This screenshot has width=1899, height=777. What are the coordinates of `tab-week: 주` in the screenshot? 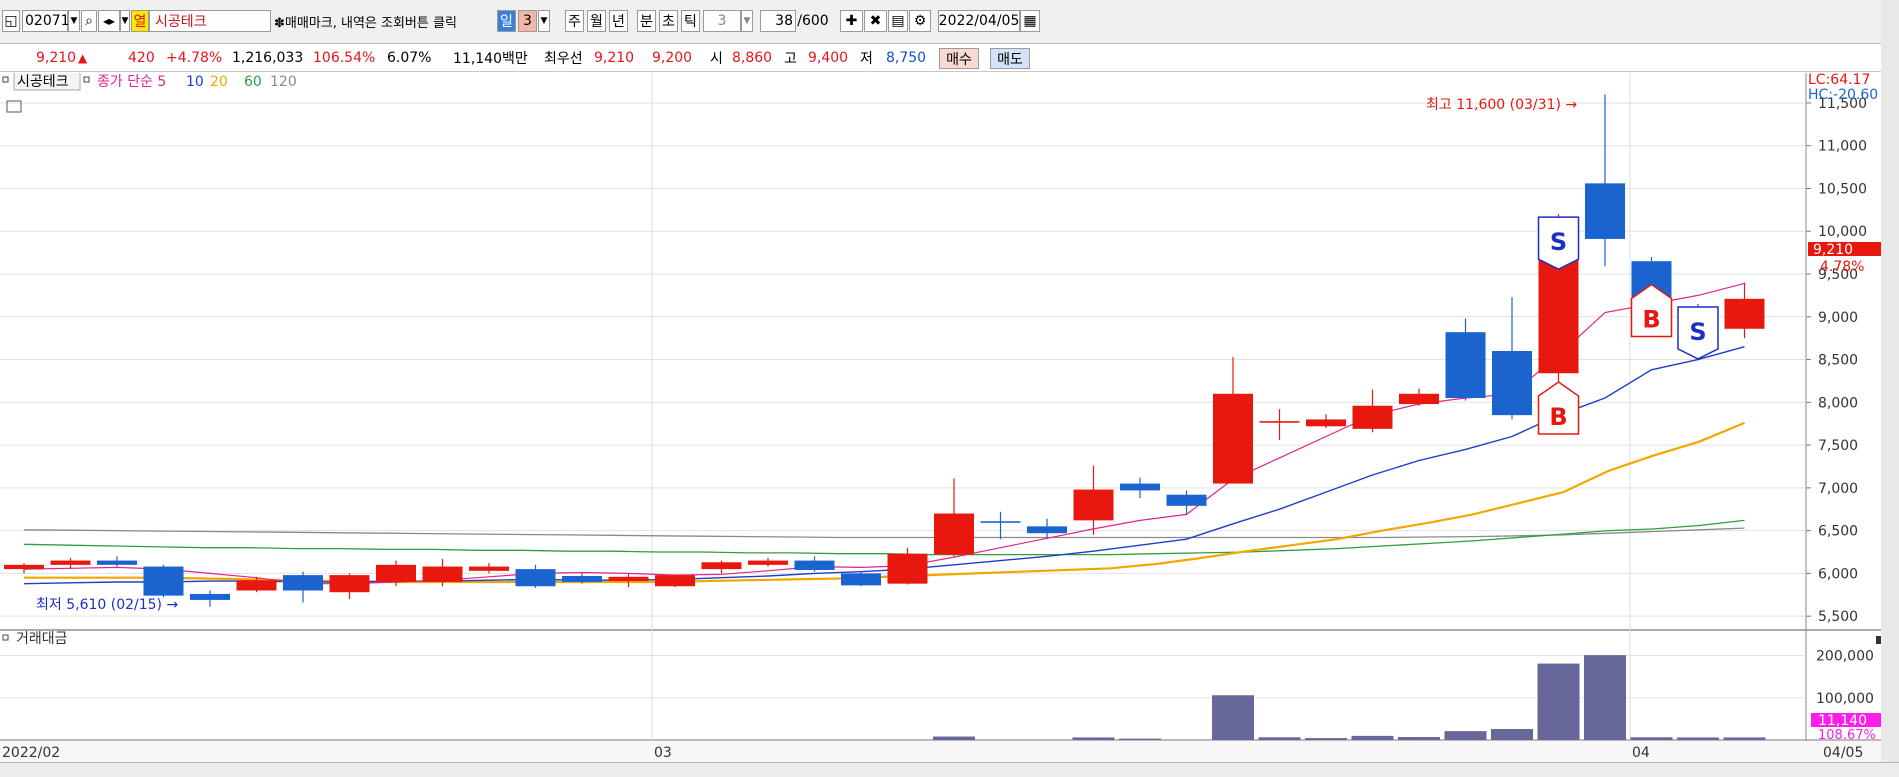 It's located at (574, 21).